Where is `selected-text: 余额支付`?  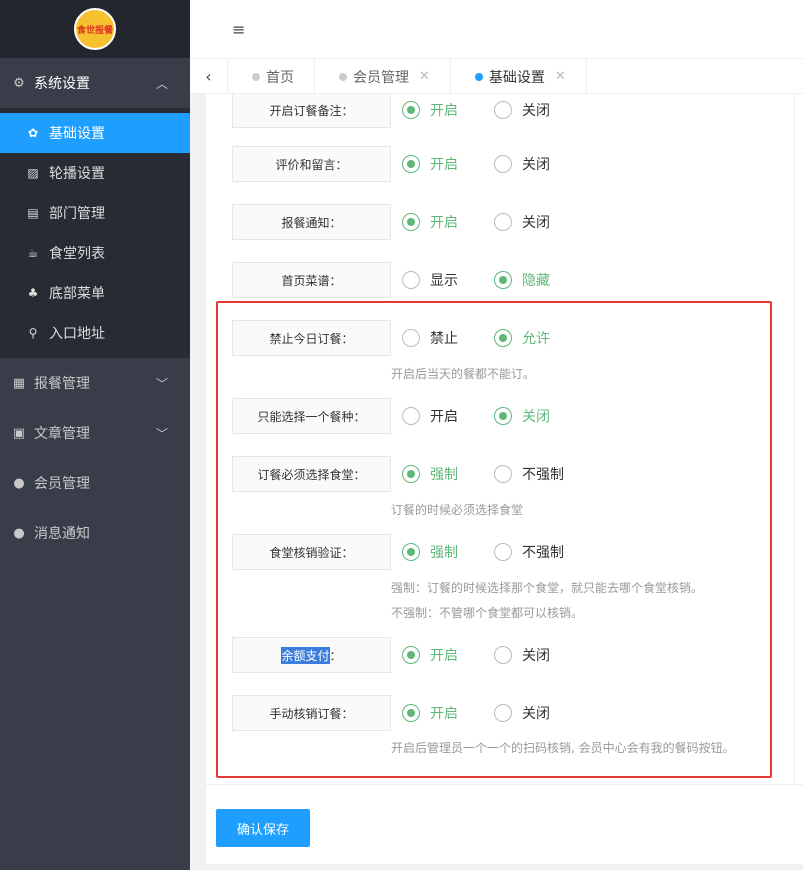
selected-text: 余额支付 is located at coordinates (305, 655).